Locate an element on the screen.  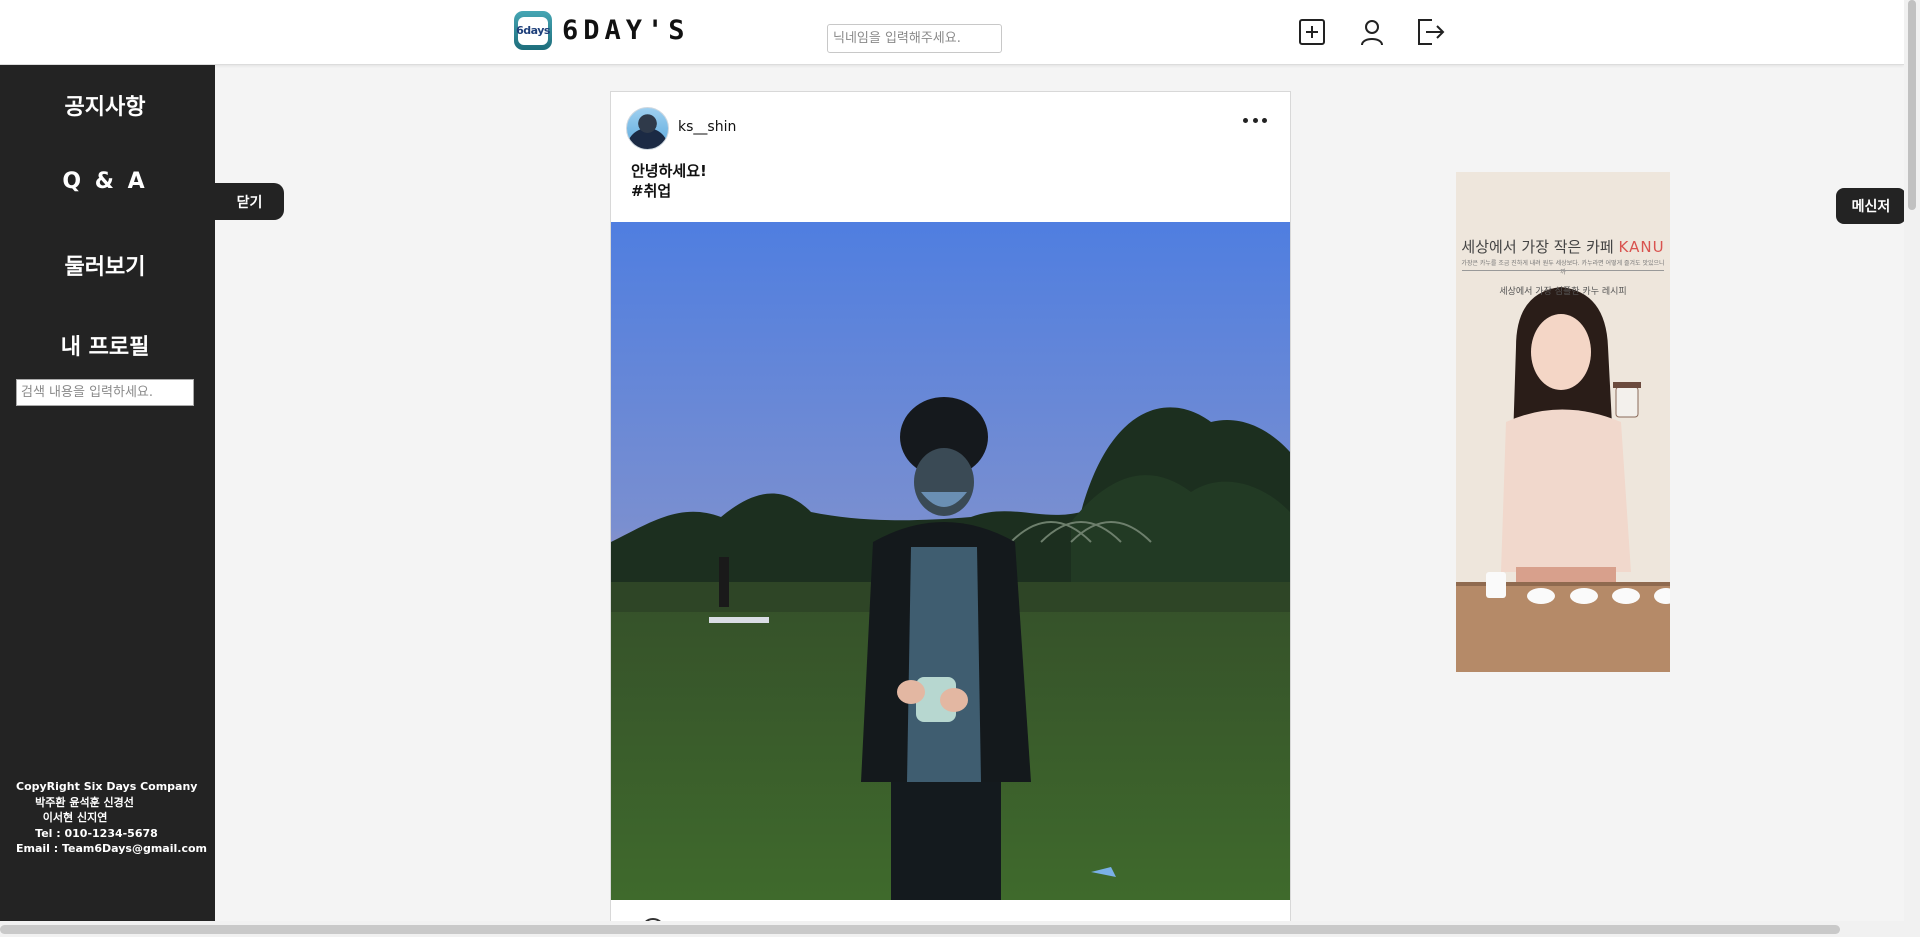
ad-brand: KANU is located at coordinates (1641, 247).